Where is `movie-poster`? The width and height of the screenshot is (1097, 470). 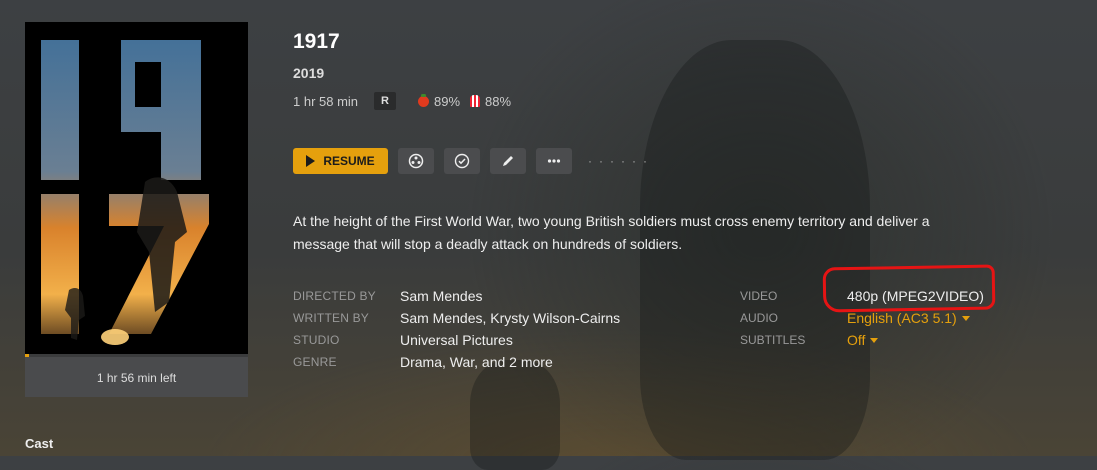
movie-poster is located at coordinates (136, 188).